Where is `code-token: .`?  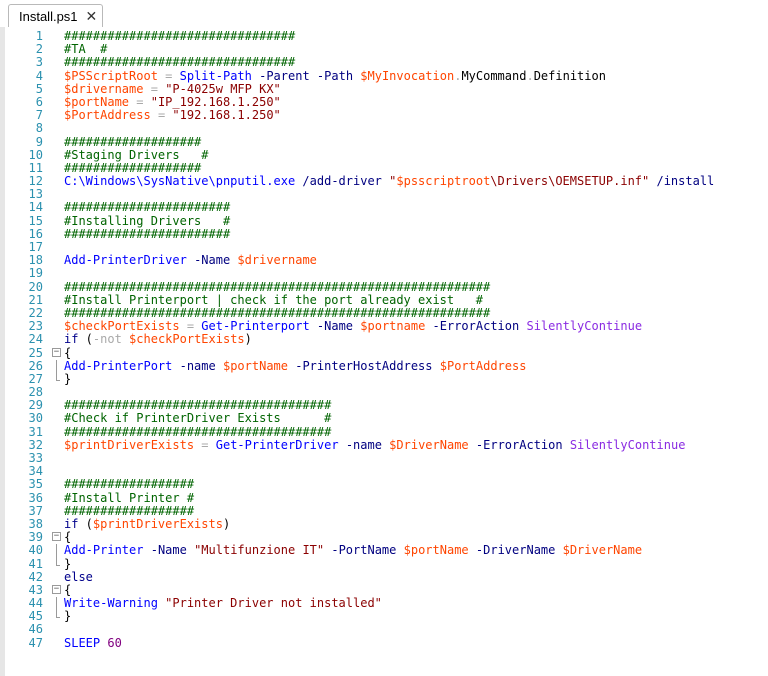 code-token: . is located at coordinates (530, 75).